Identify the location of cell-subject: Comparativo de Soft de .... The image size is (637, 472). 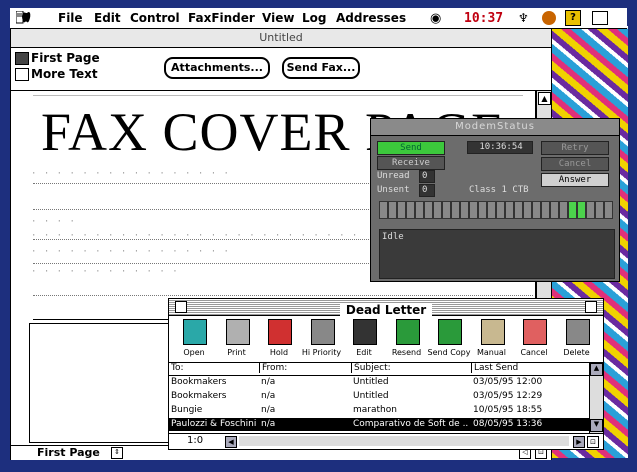
(411, 424).